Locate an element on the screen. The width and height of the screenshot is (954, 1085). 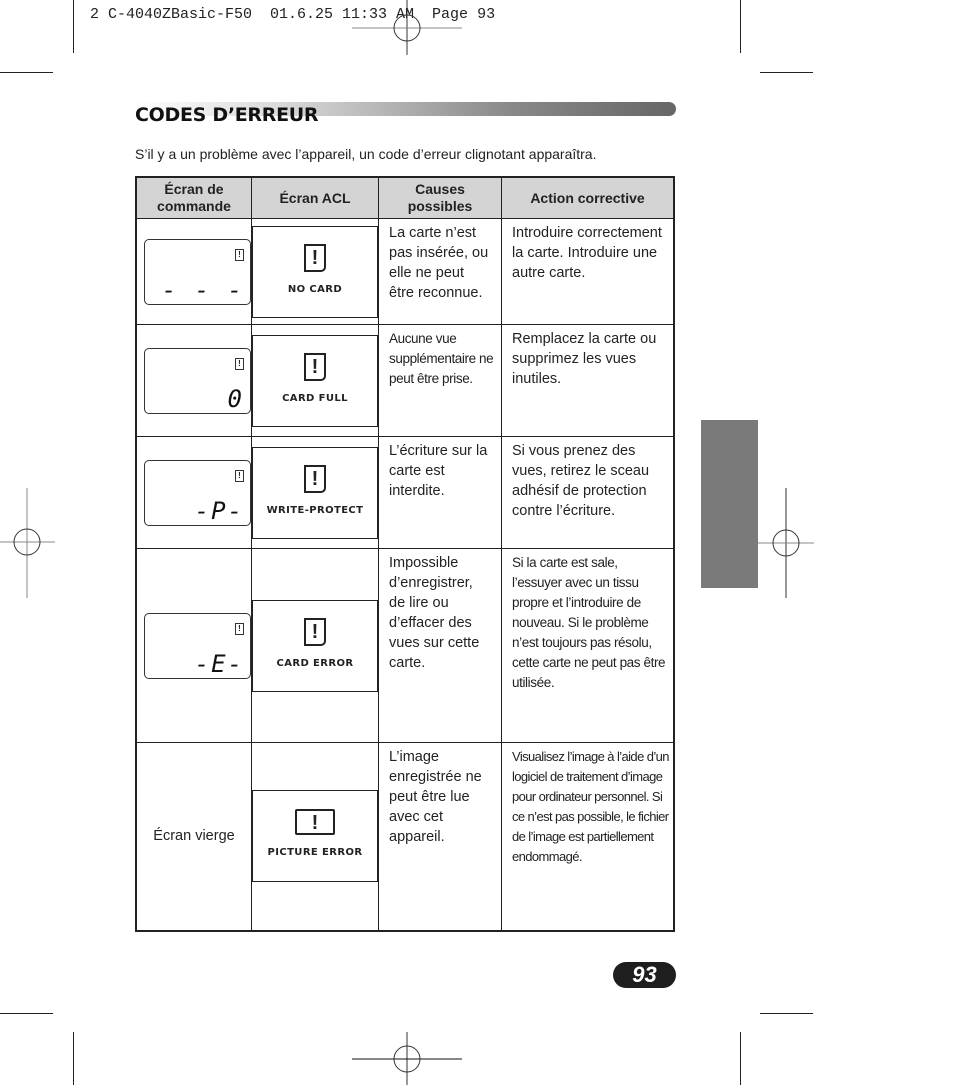
lcd-screen-cell: ! NO CARD is located at coordinates (315, 271).